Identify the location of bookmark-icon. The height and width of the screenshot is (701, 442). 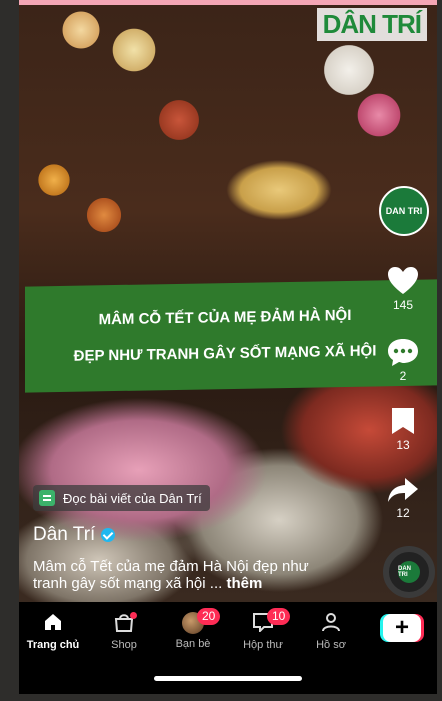
(403, 421).